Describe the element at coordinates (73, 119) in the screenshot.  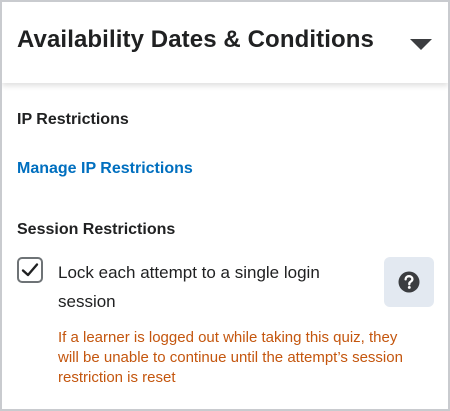
I see `ip-restrictions-heading: IP Restrictions` at that location.